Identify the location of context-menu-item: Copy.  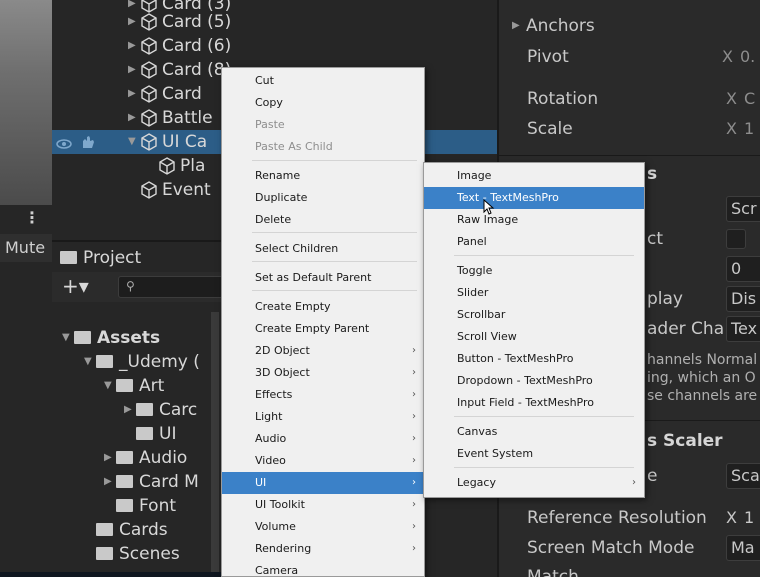
(323, 103).